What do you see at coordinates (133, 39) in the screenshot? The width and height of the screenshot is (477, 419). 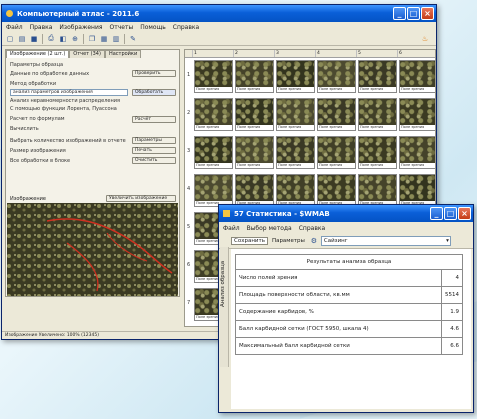 I see `help-icon: ✎` at bounding box center [133, 39].